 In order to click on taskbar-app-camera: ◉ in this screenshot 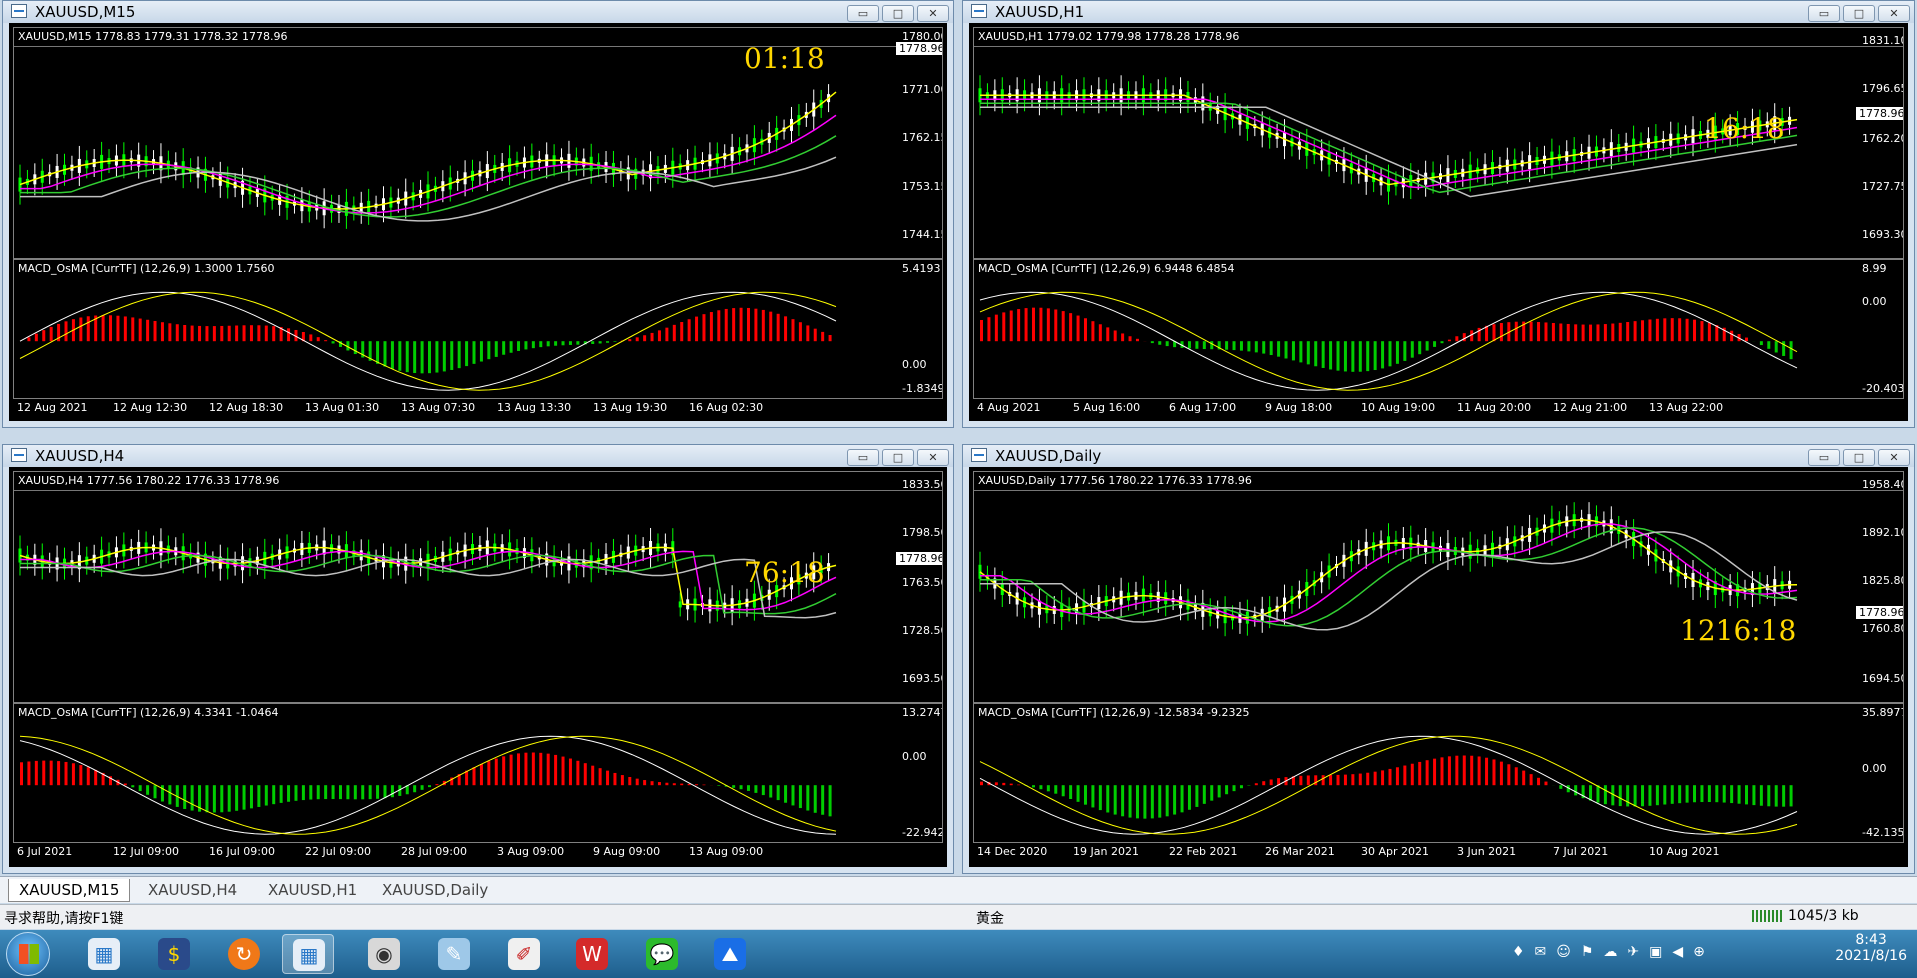, I will do `click(384, 954)`.